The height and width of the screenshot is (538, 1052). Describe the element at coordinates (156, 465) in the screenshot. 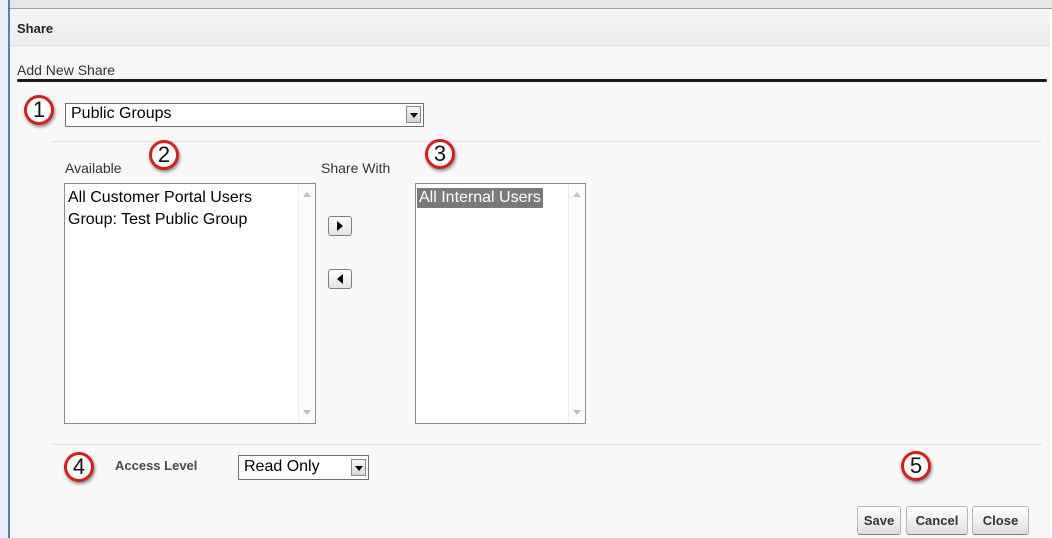

I see `access-level-label: Access Level` at that location.